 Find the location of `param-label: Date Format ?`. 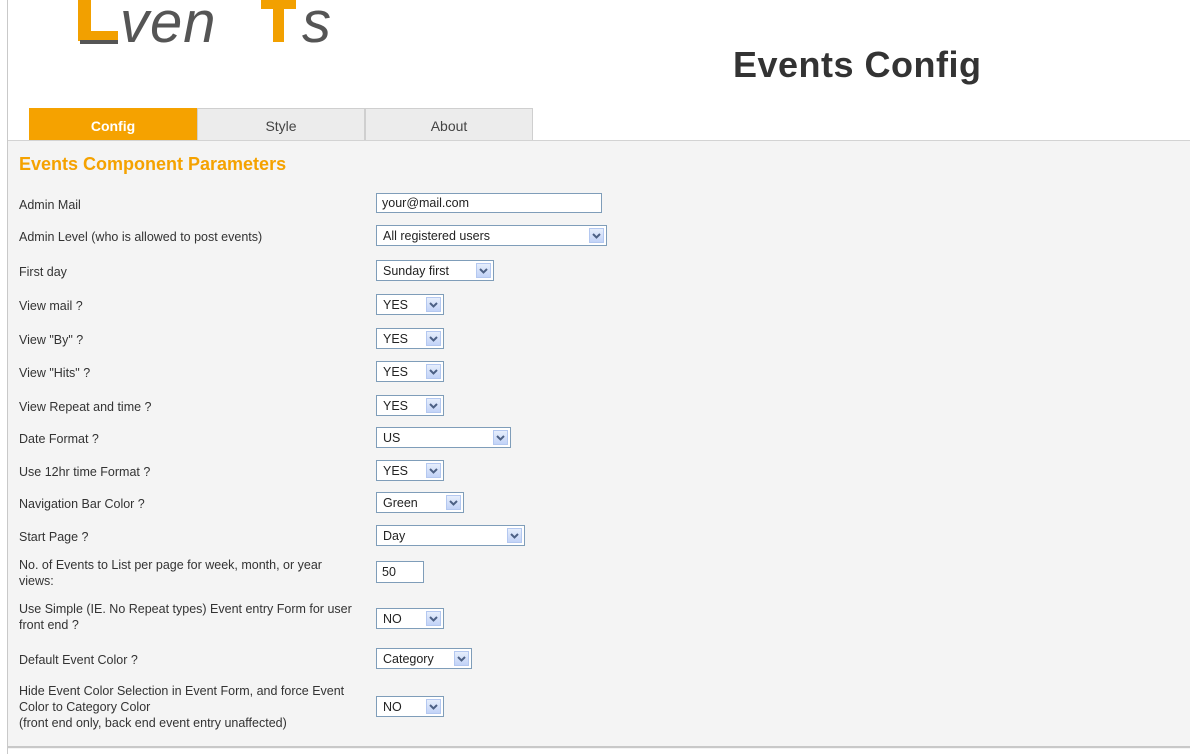

param-label: Date Format ? is located at coordinates (59, 439).